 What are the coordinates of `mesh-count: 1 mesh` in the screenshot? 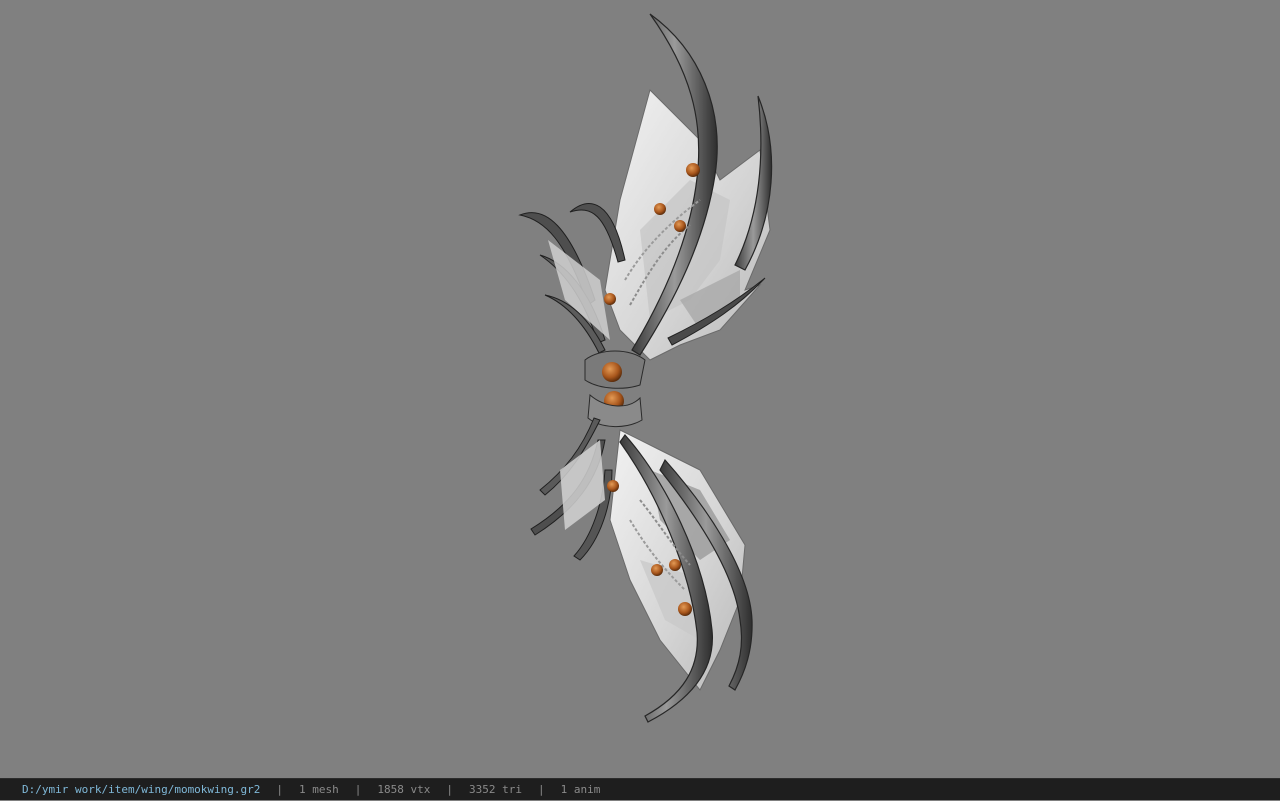 It's located at (319, 789).